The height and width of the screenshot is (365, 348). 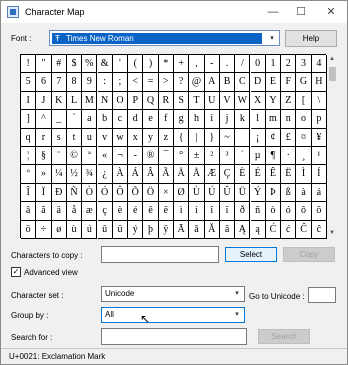 I want to click on character-cell: 7, so click(x=59, y=82).